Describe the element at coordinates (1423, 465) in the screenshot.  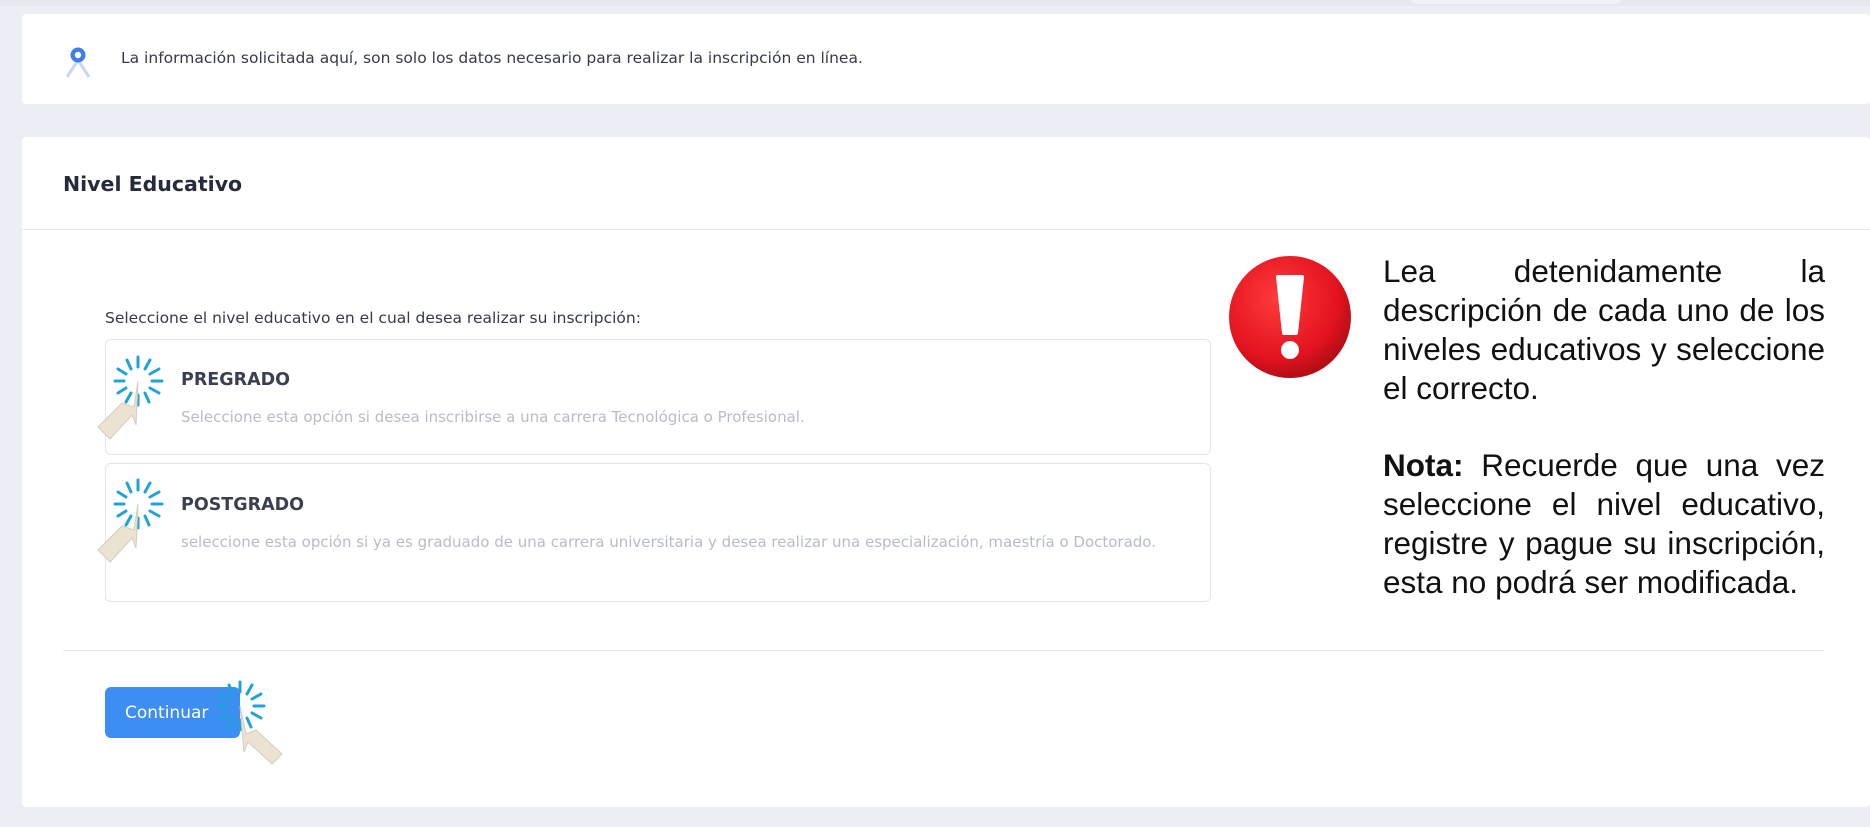
I see `note-label: Nota:` at that location.